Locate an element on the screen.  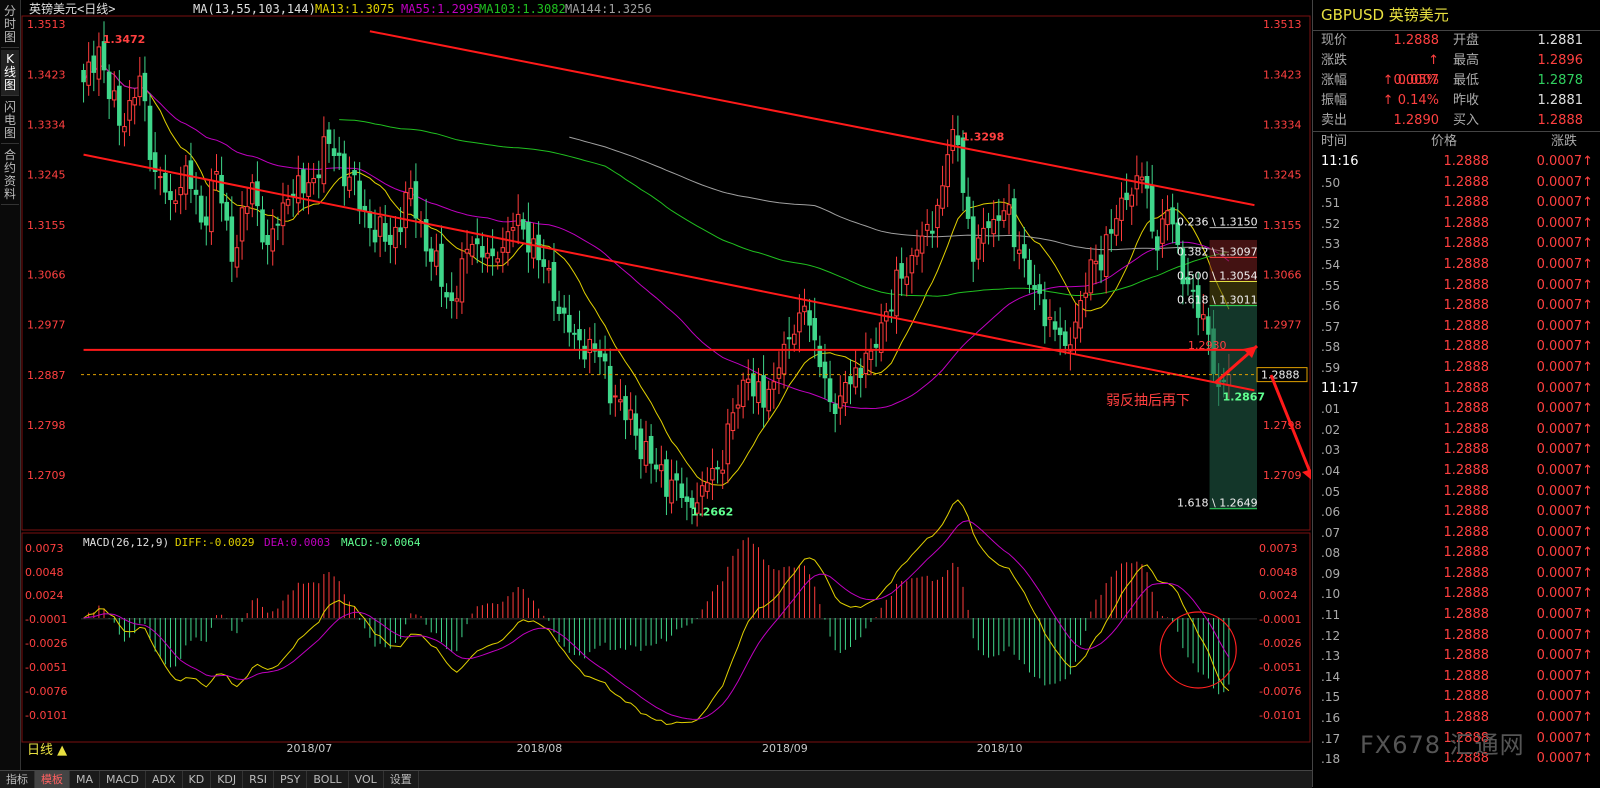
tick-time: .07 is located at coordinates (1331, 532).